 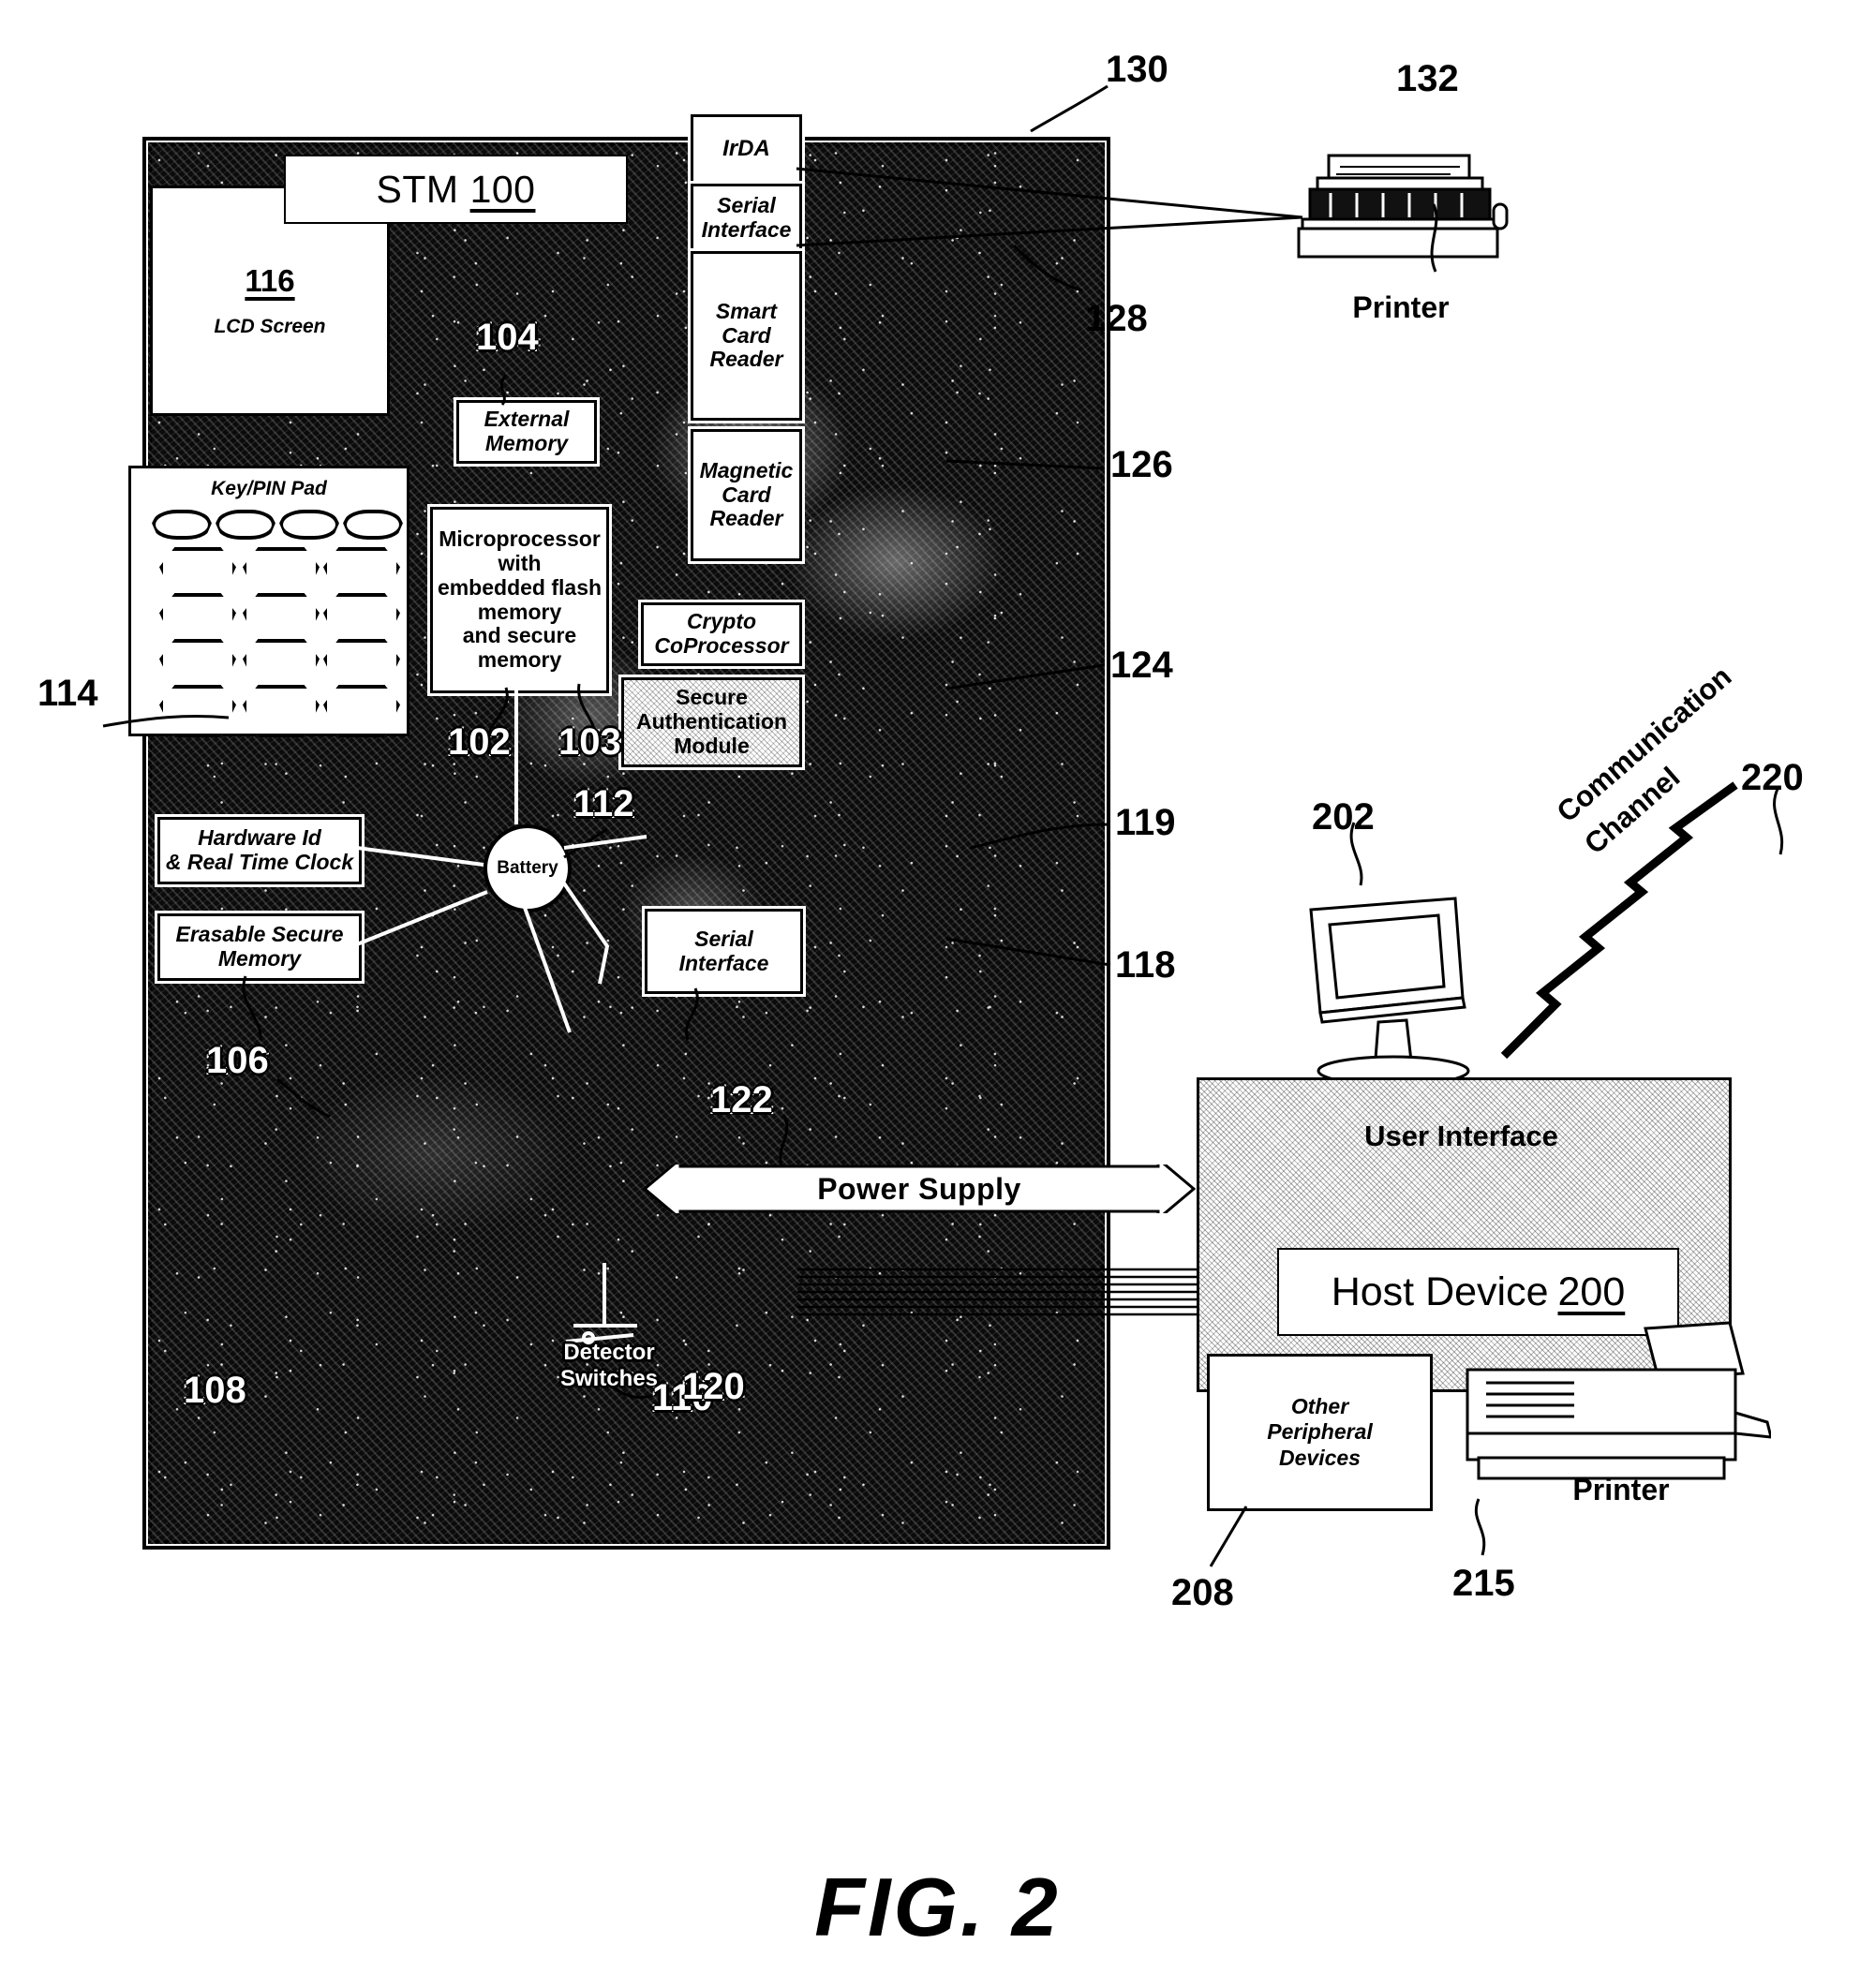 I want to click on hardware-id-clock-block: Hardware Id & Real Time Clock, so click(x=259, y=850).